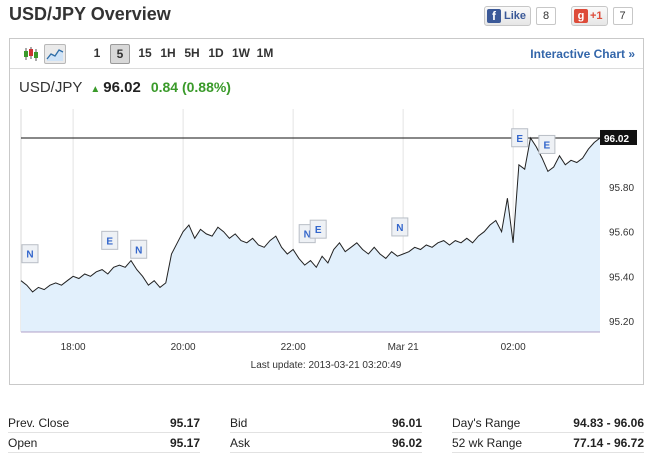 The height and width of the screenshot is (464, 650). What do you see at coordinates (90, 14) in the screenshot?
I see `page-title: USD/JPY Overview` at bounding box center [90, 14].